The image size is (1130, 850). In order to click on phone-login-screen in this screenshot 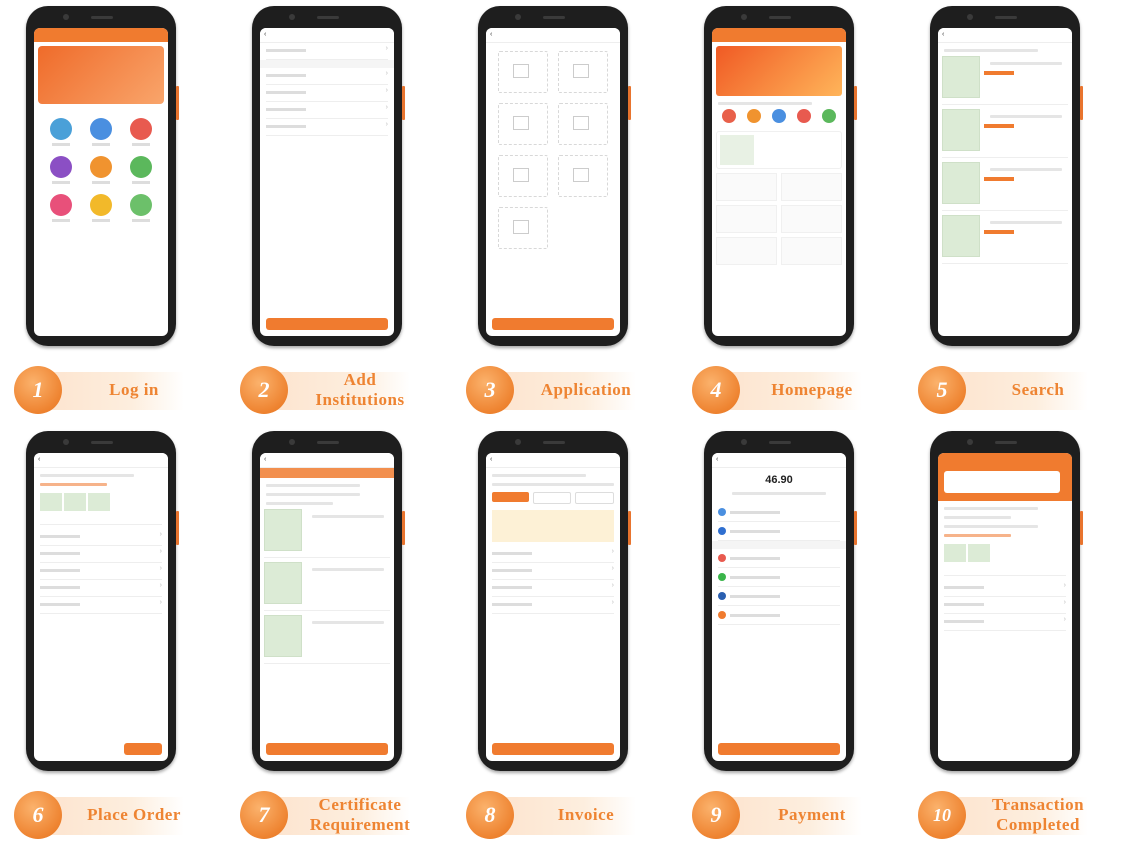, I will do `click(102, 176)`.